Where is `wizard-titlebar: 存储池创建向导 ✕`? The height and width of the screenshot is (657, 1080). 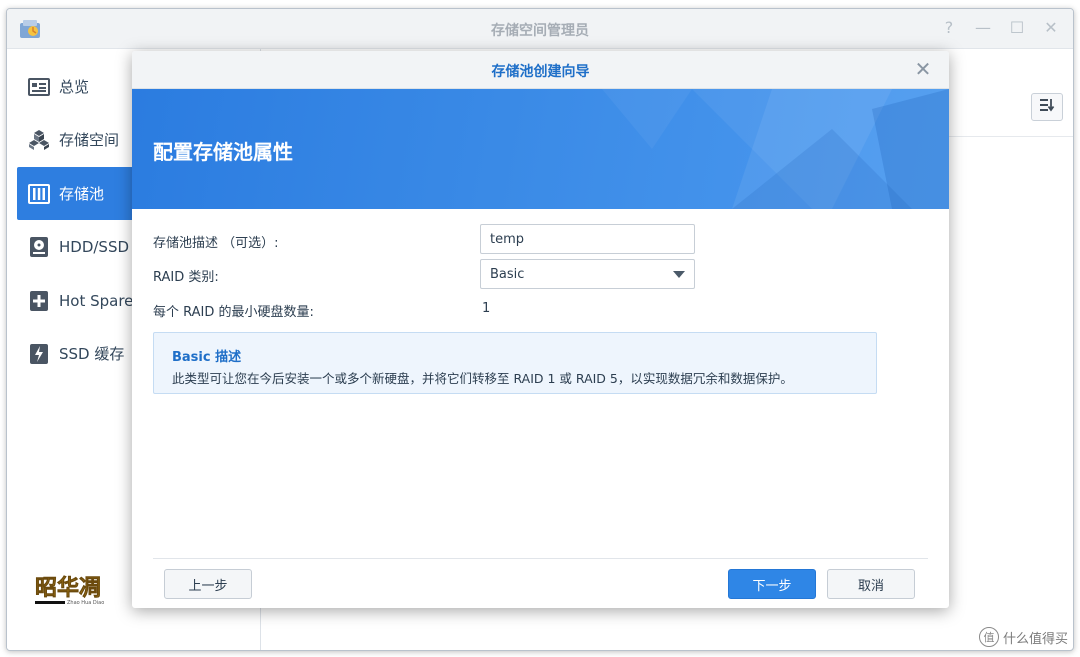 wizard-titlebar: 存储池创建向导 ✕ is located at coordinates (540, 70).